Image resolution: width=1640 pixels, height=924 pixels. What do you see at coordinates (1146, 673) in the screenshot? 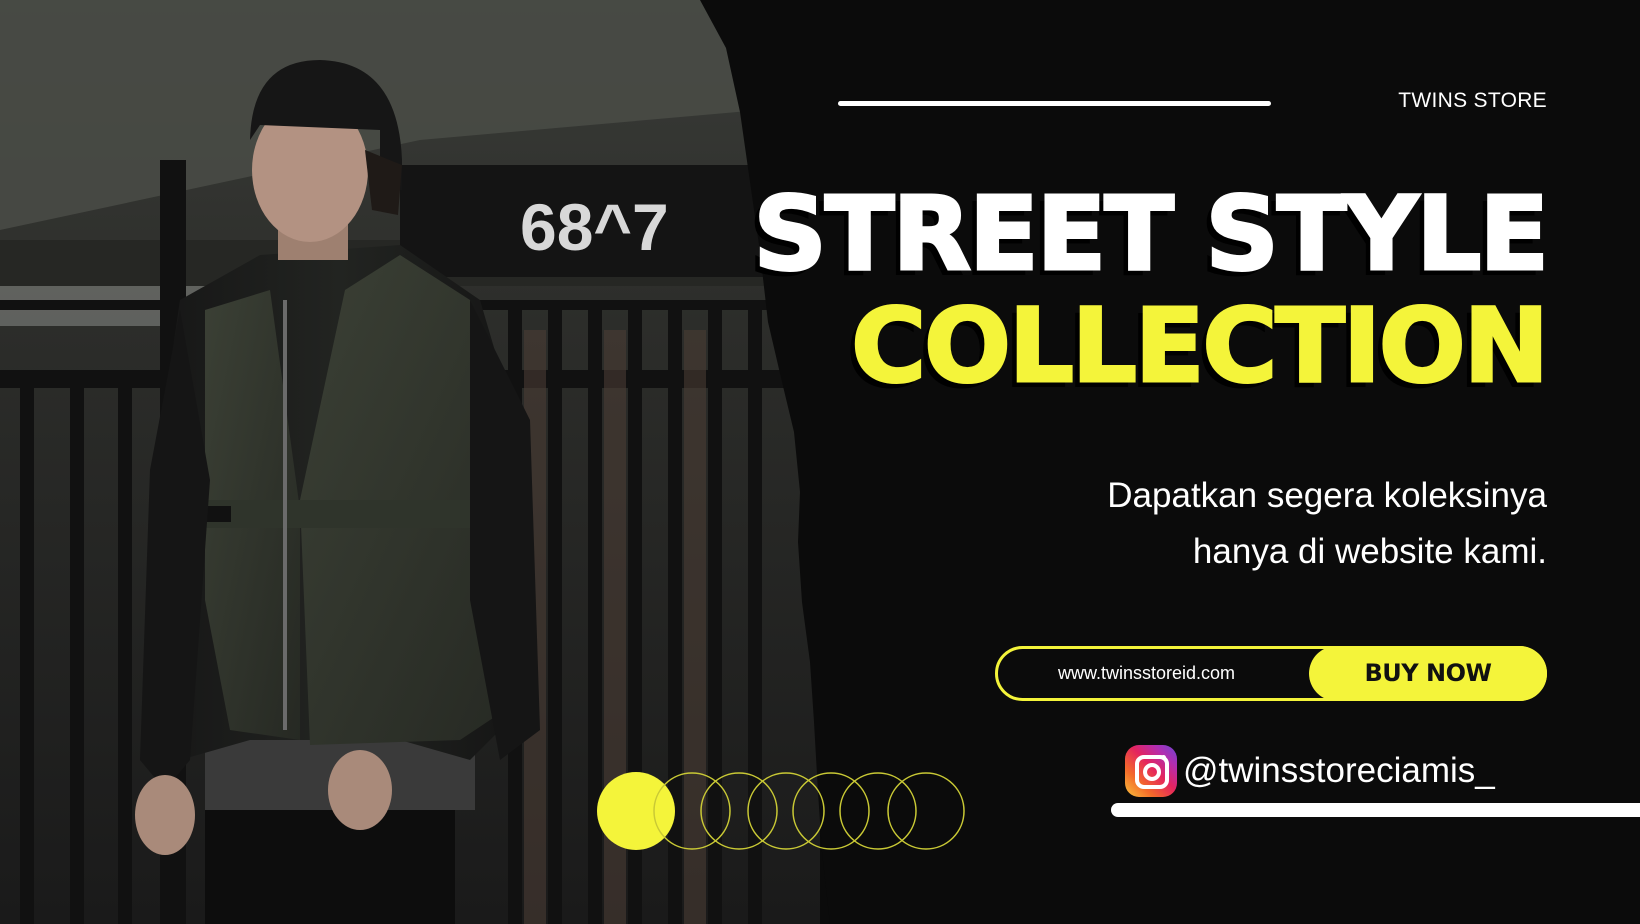
I see `website-link: www.twinsstoreid.com` at bounding box center [1146, 673].